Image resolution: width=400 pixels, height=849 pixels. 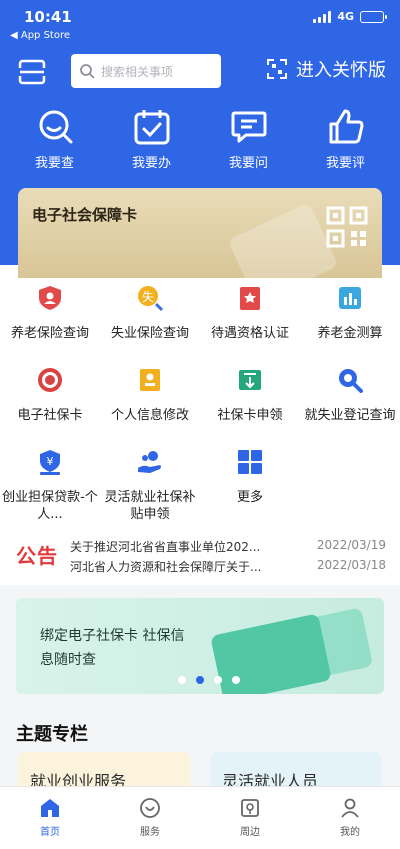 I want to click on pension-icon, so click(x=50, y=298).